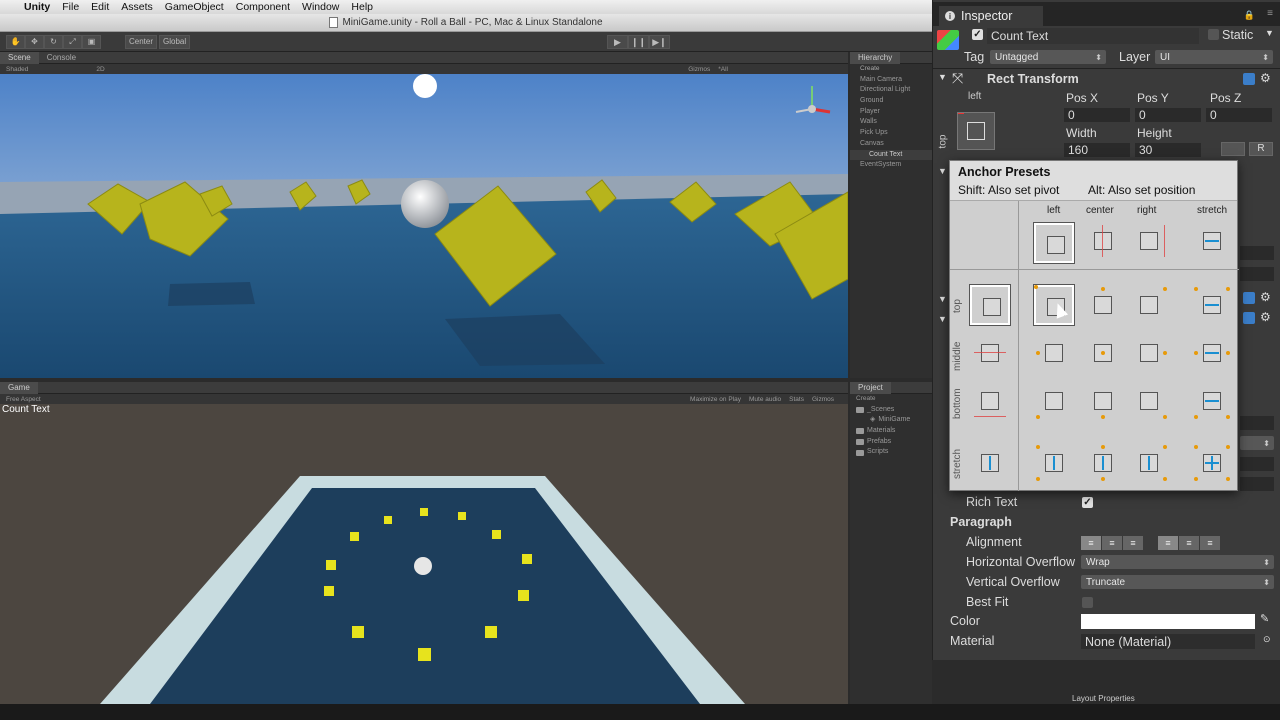  I want to click on object-name-field: Count Text, so click(1093, 36).